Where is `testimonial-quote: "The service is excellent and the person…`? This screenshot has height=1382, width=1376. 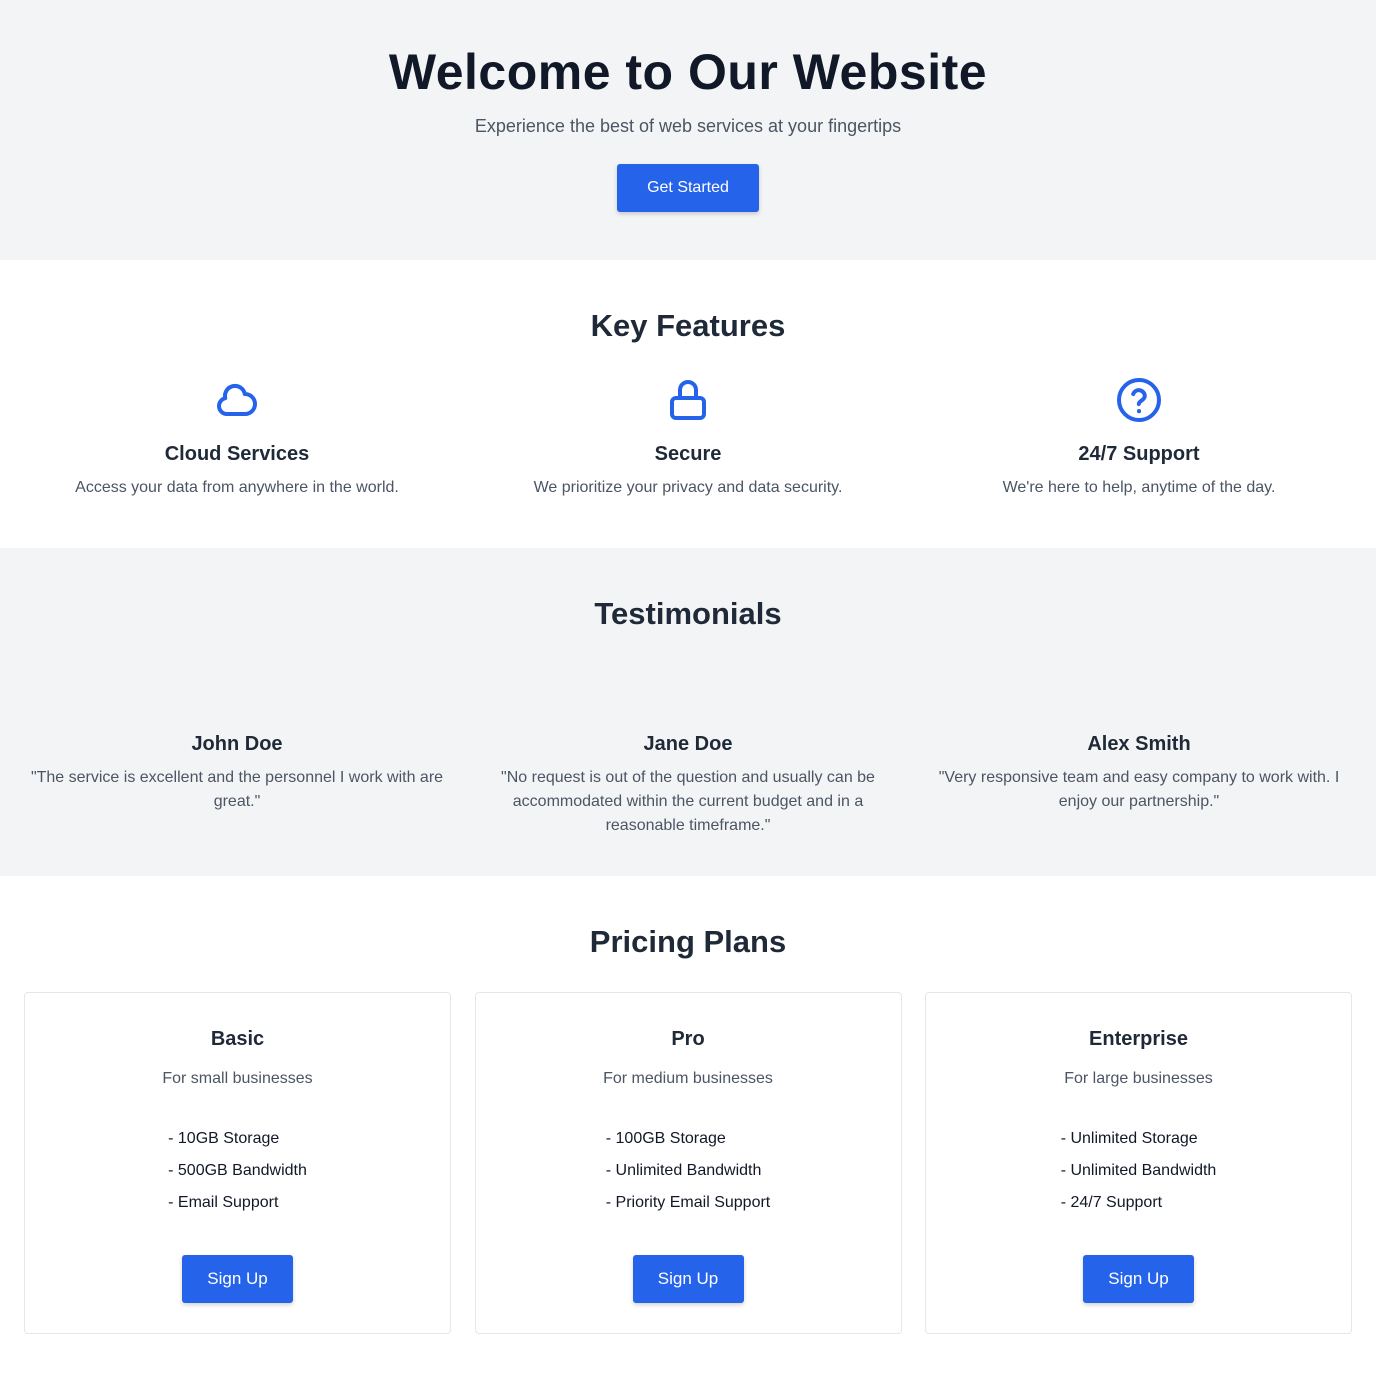
testimonial-quote: "The service is excellent and the person… is located at coordinates (237, 789).